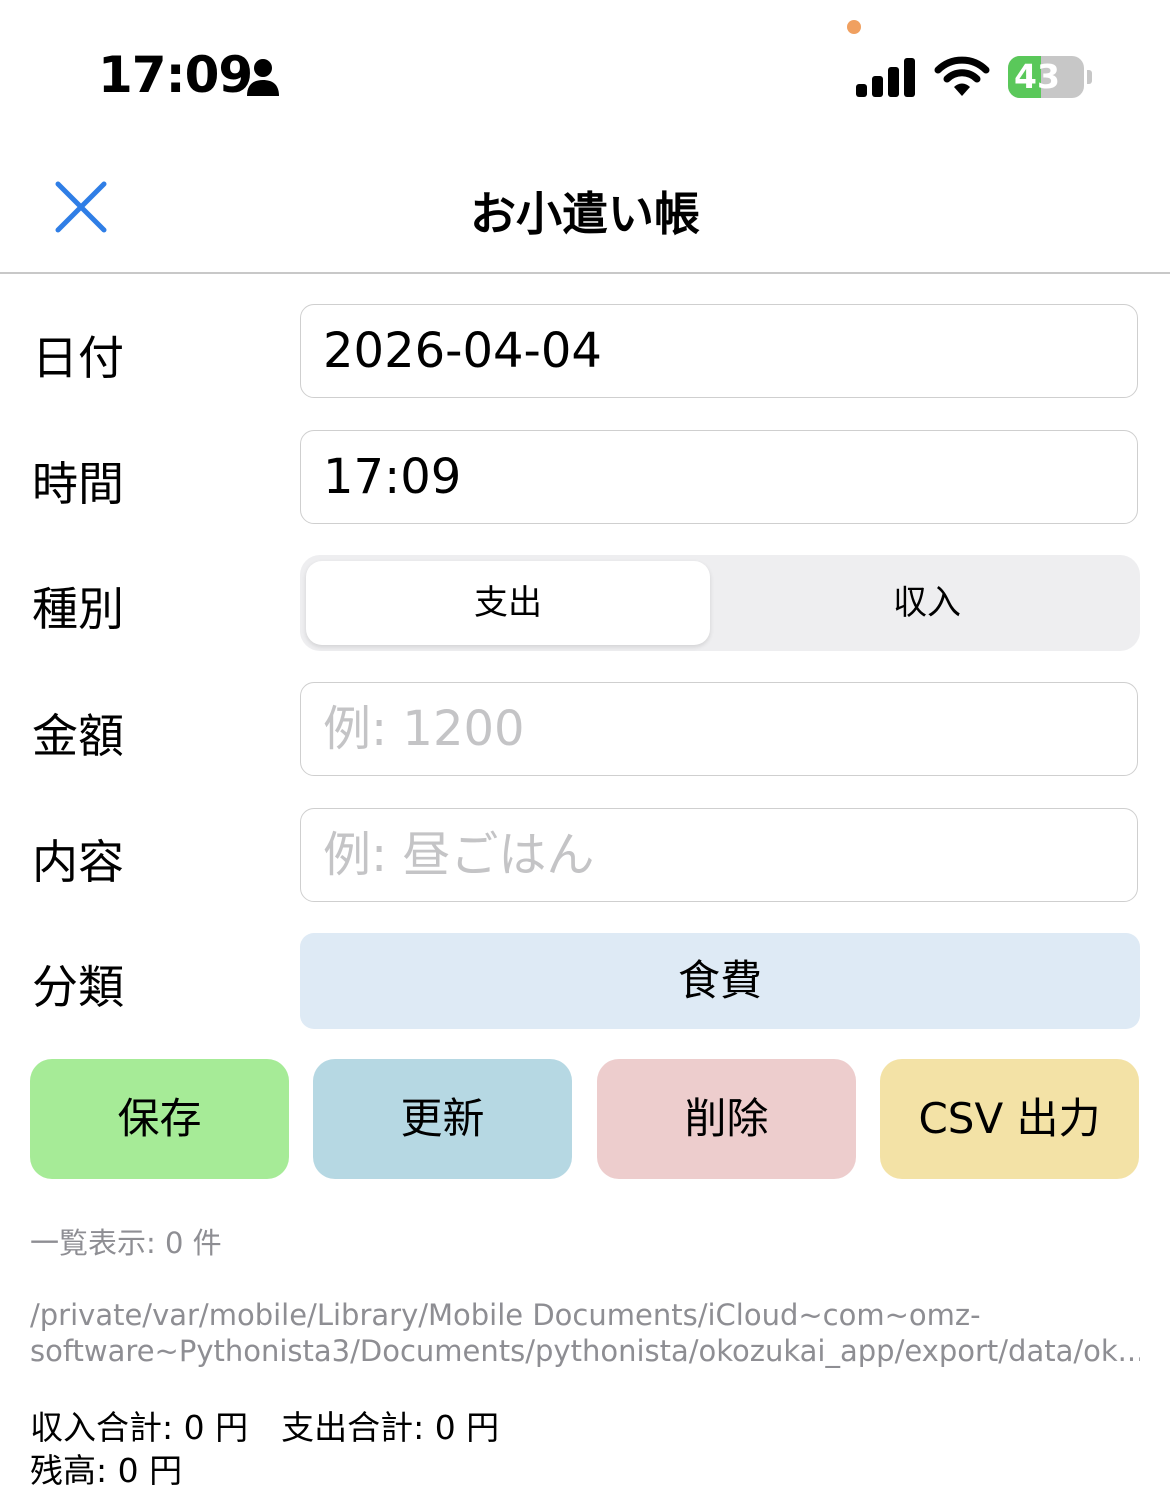 Image resolution: width=1170 pixels, height=1510 pixels. What do you see at coordinates (726, 1119) in the screenshot?
I see `delete-button: 削除` at bounding box center [726, 1119].